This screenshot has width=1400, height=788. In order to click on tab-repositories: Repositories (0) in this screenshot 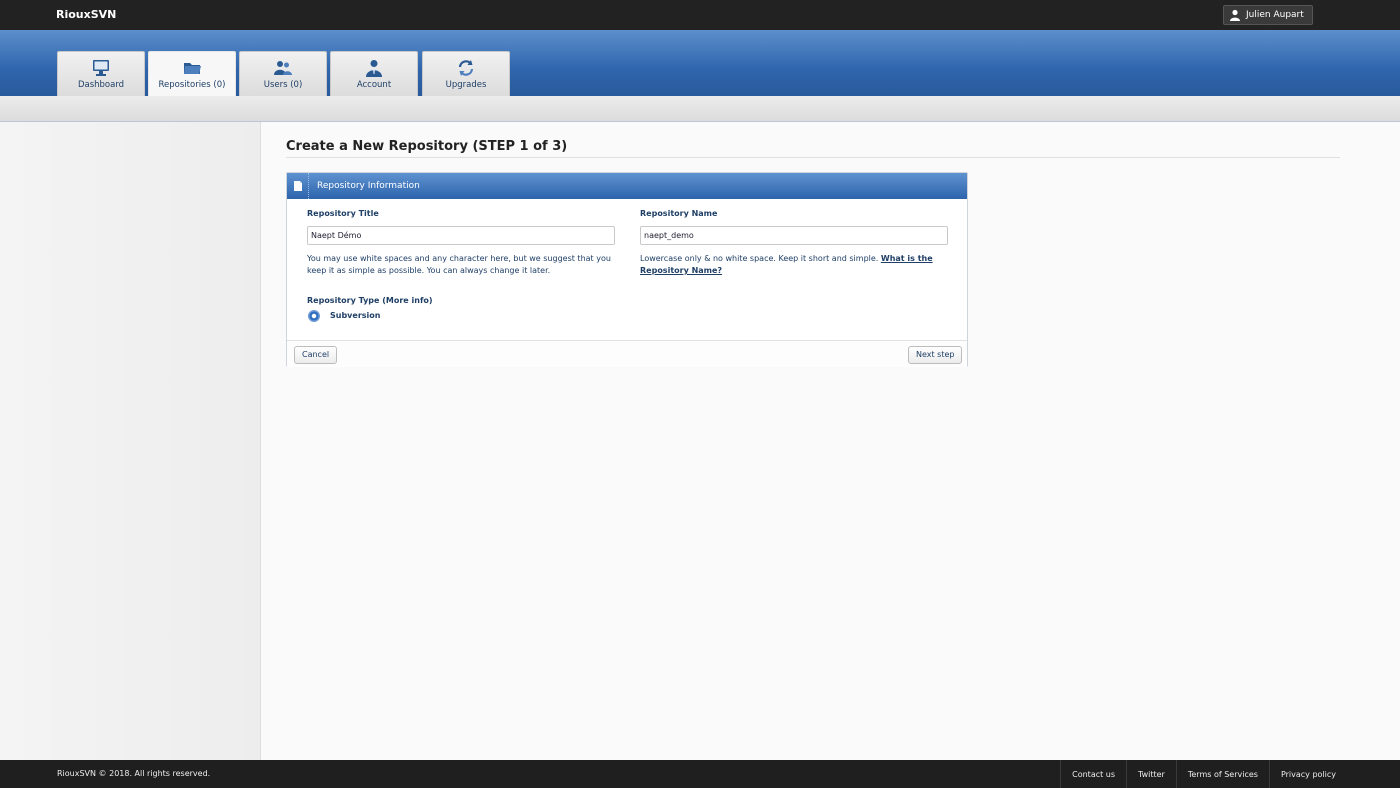, I will do `click(192, 73)`.